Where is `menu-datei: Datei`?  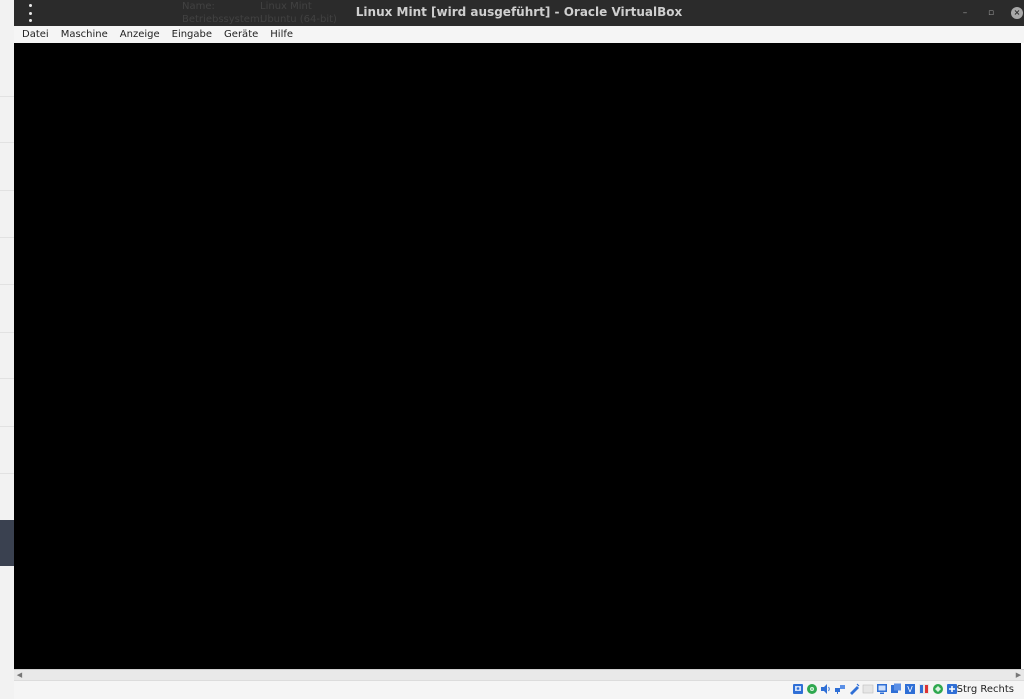
menu-datei: Datei is located at coordinates (34, 34).